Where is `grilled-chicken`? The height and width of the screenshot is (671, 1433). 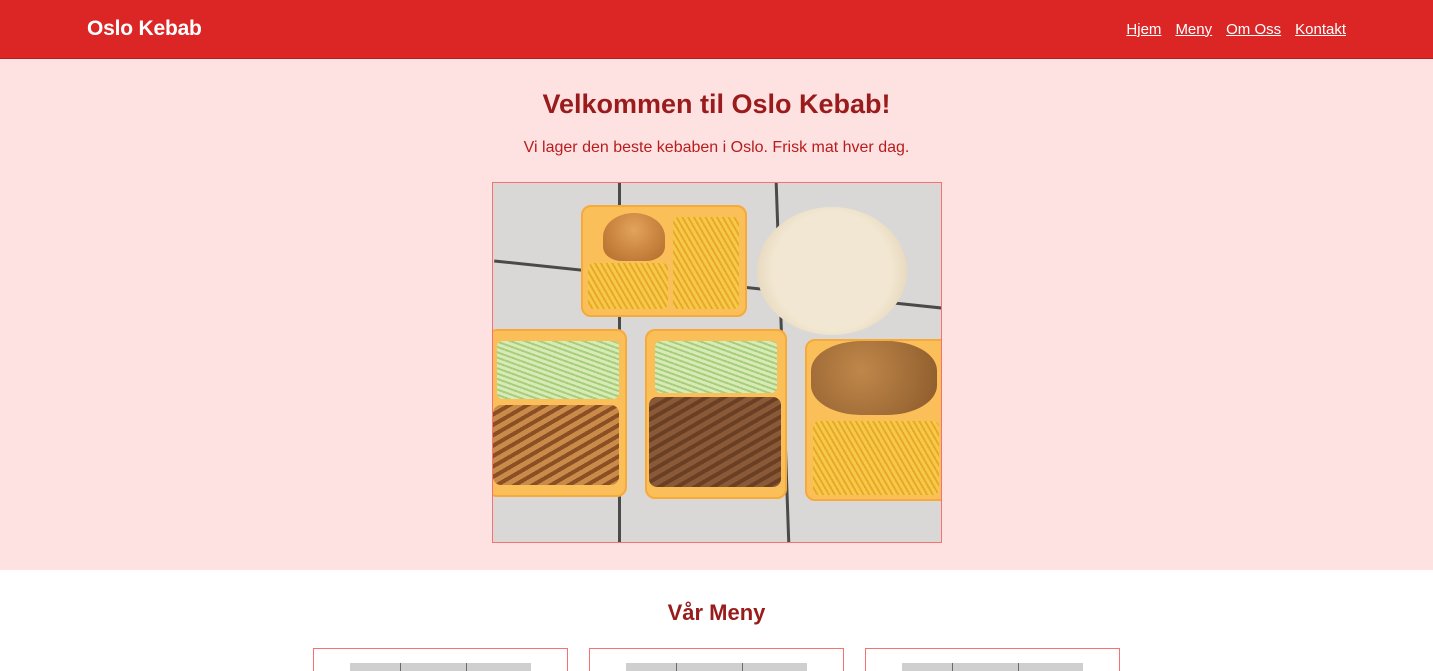
grilled-chicken is located at coordinates (873, 378).